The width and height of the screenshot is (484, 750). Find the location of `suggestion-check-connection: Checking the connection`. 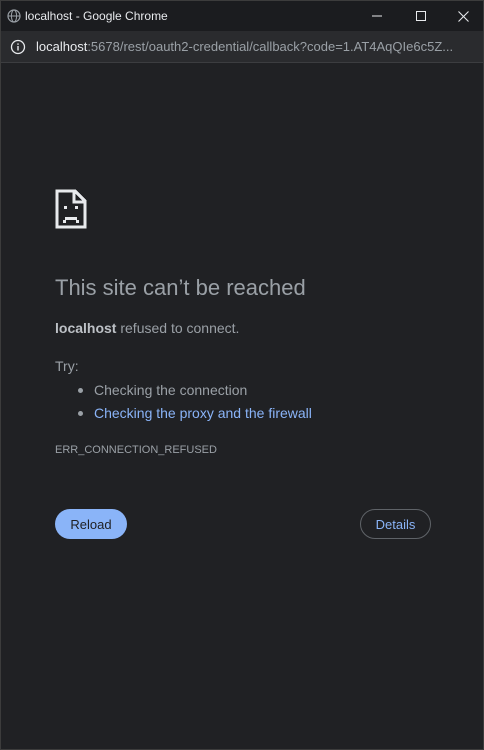

suggestion-check-connection: Checking the connection is located at coordinates (183, 390).